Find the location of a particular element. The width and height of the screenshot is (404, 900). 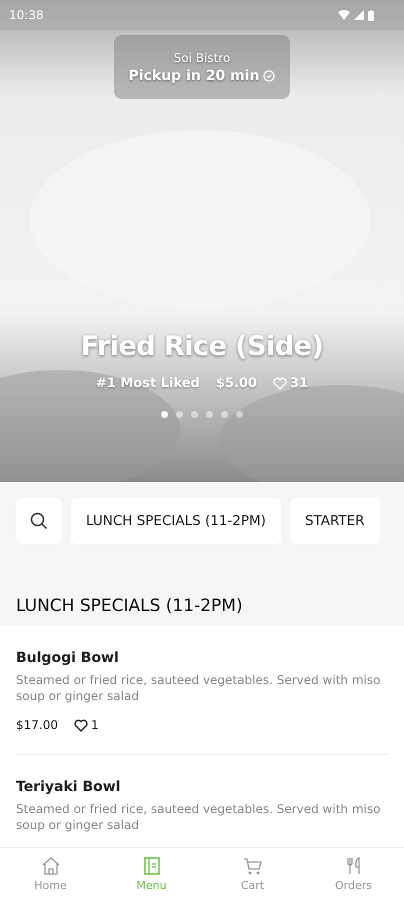

category-tab: STARTER is located at coordinates (335, 521).